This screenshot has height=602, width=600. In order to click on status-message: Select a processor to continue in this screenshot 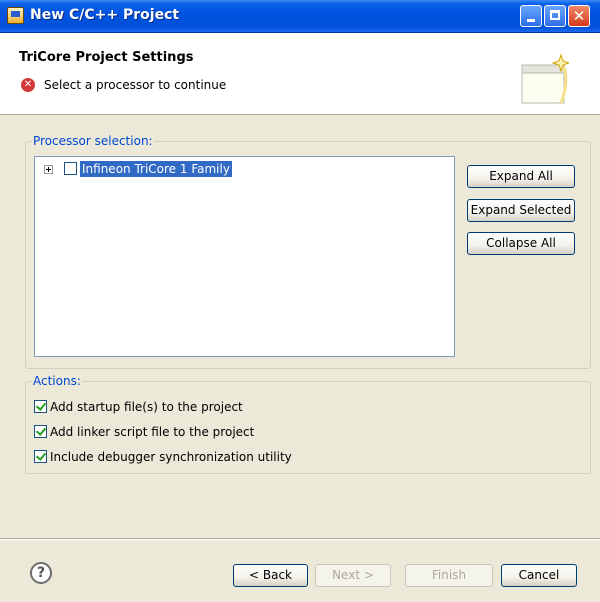, I will do `click(135, 85)`.